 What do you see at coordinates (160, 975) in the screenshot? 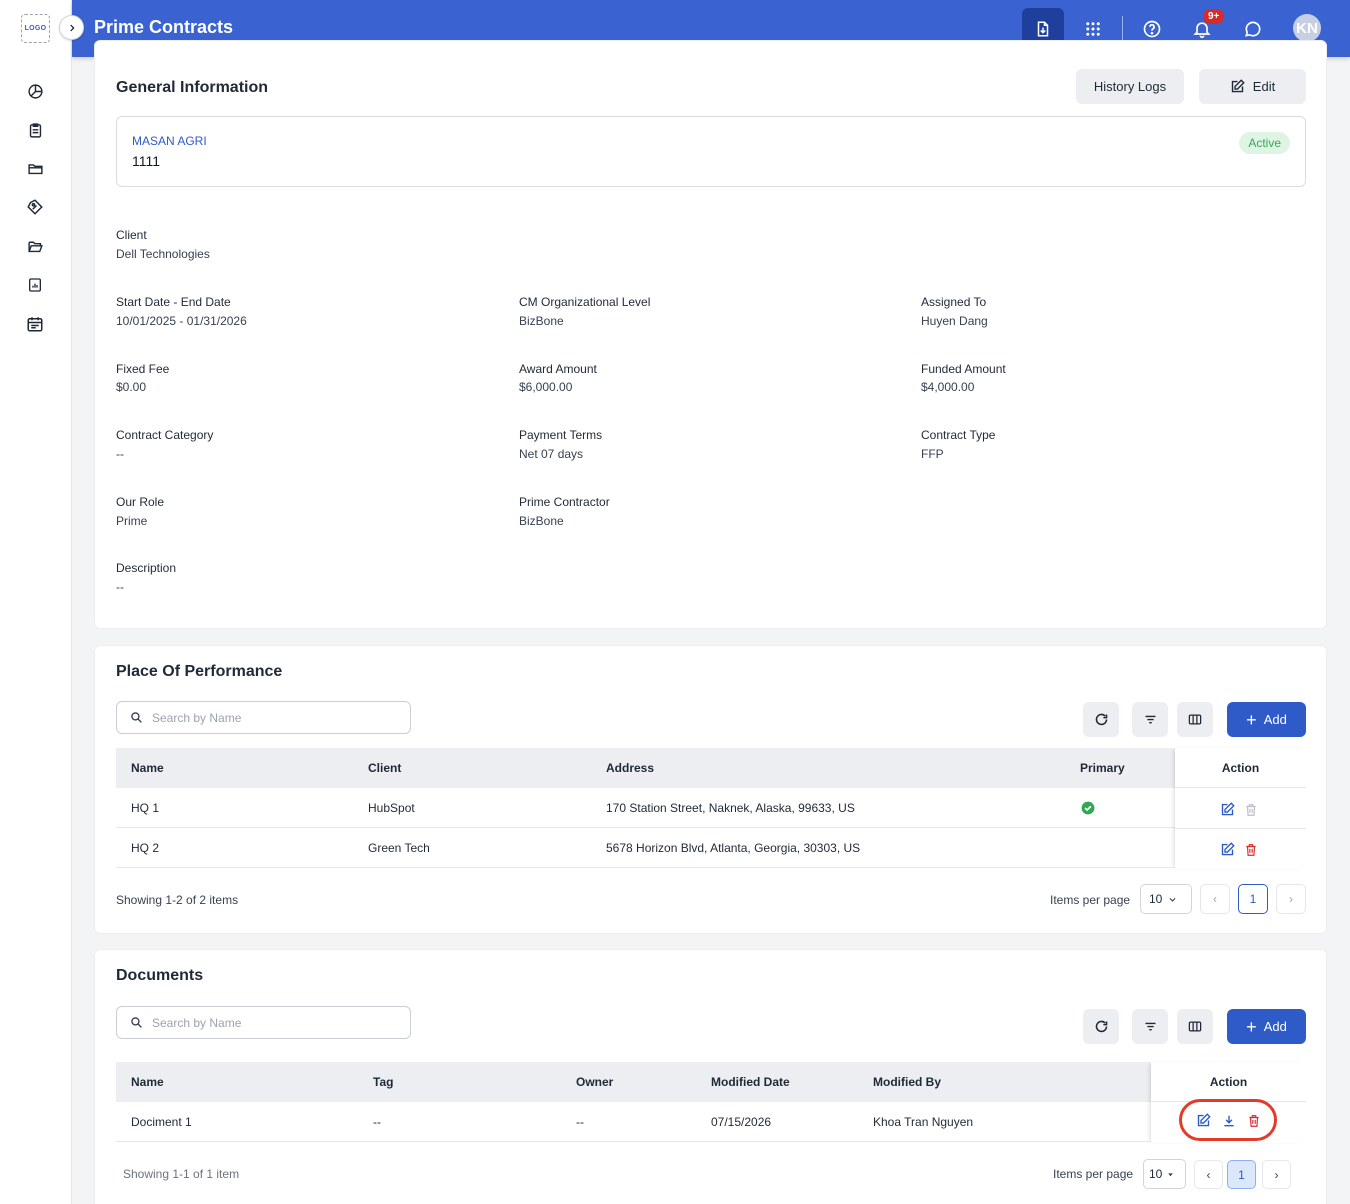
I see `section-title: Documents` at bounding box center [160, 975].